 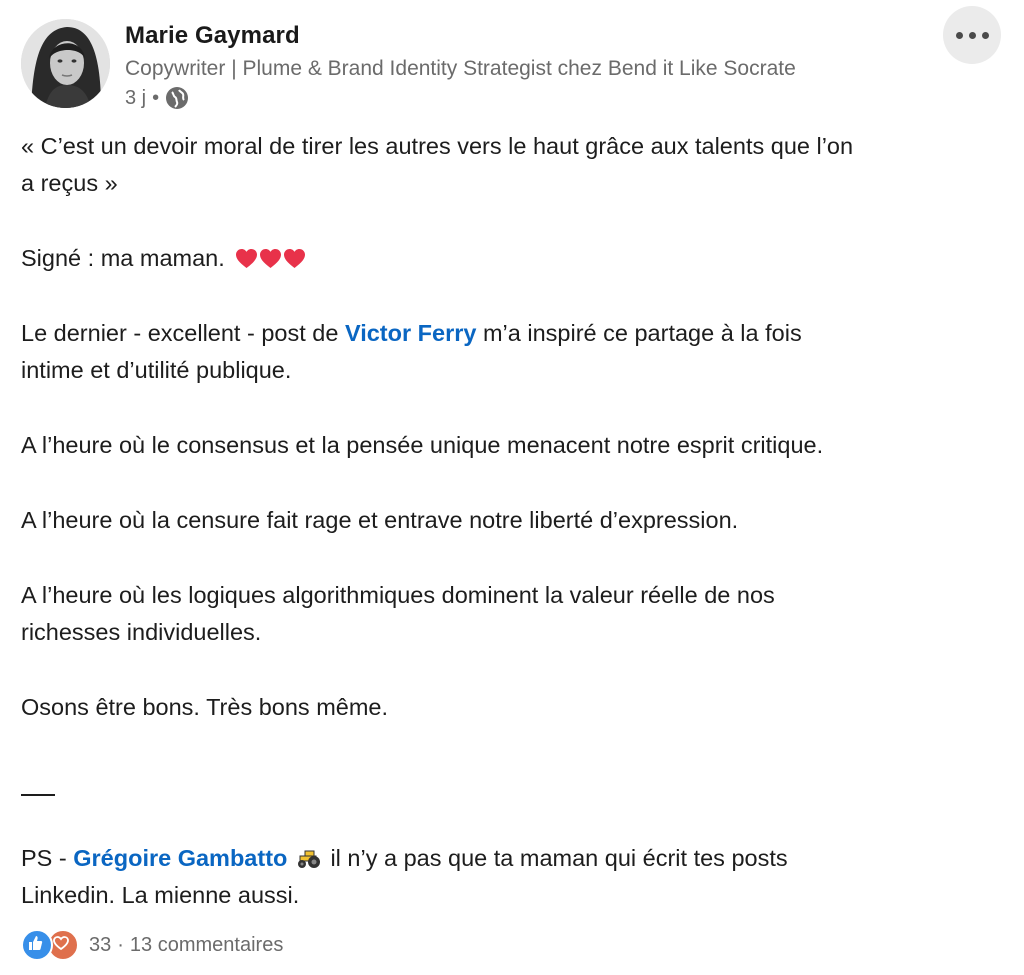 What do you see at coordinates (65, 63) in the screenshot?
I see `avatar` at bounding box center [65, 63].